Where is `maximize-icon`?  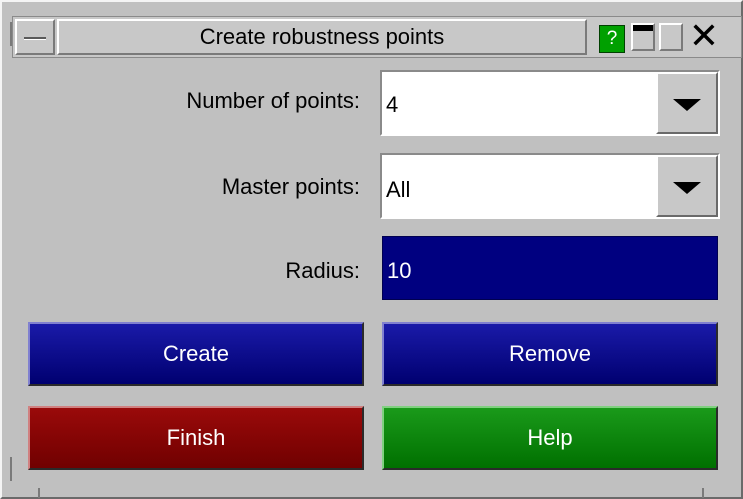 maximize-icon is located at coordinates (671, 37).